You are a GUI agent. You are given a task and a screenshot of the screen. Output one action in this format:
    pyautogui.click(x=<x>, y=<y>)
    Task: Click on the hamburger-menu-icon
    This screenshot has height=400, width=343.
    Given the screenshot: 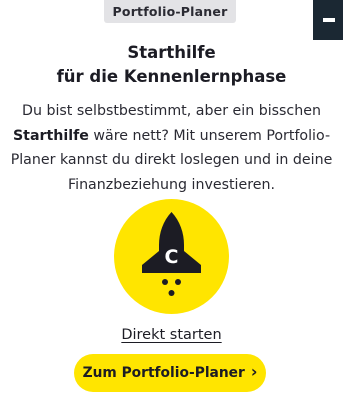 What is the action you would take?
    pyautogui.click(x=329, y=20)
    